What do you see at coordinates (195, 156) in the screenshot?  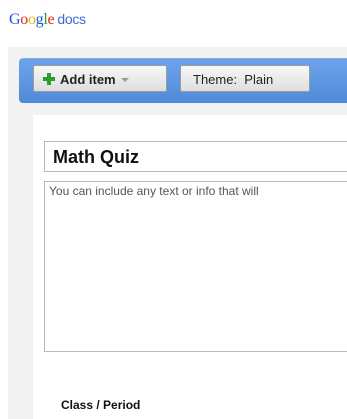 I see `form-title-input: Math Quiz` at bounding box center [195, 156].